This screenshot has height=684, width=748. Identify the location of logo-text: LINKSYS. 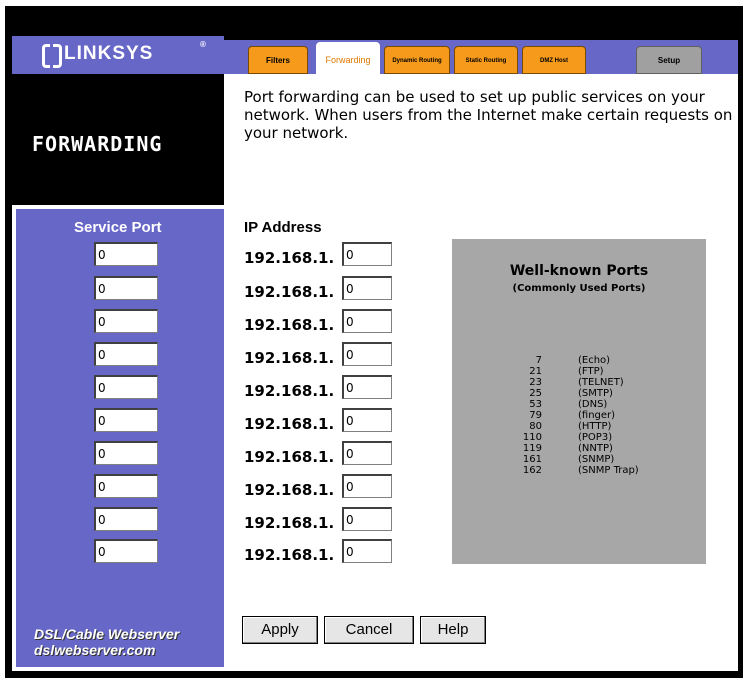
(109, 53).